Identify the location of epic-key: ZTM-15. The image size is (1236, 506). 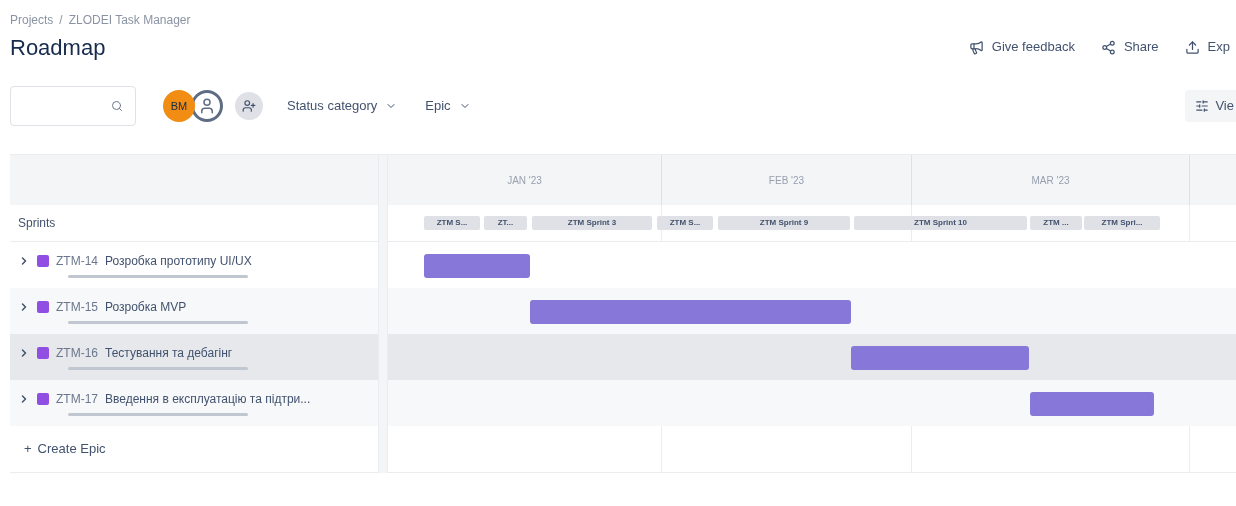
(77, 307).